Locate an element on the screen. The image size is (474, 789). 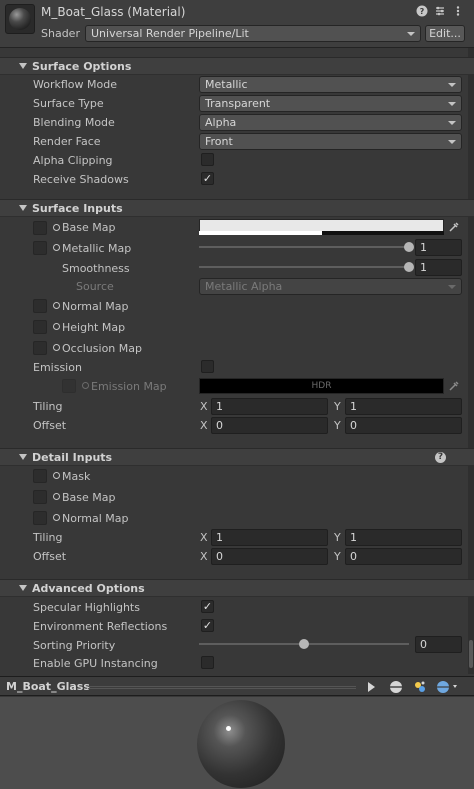
emission-map-label: Emission Map is located at coordinates (129, 386).